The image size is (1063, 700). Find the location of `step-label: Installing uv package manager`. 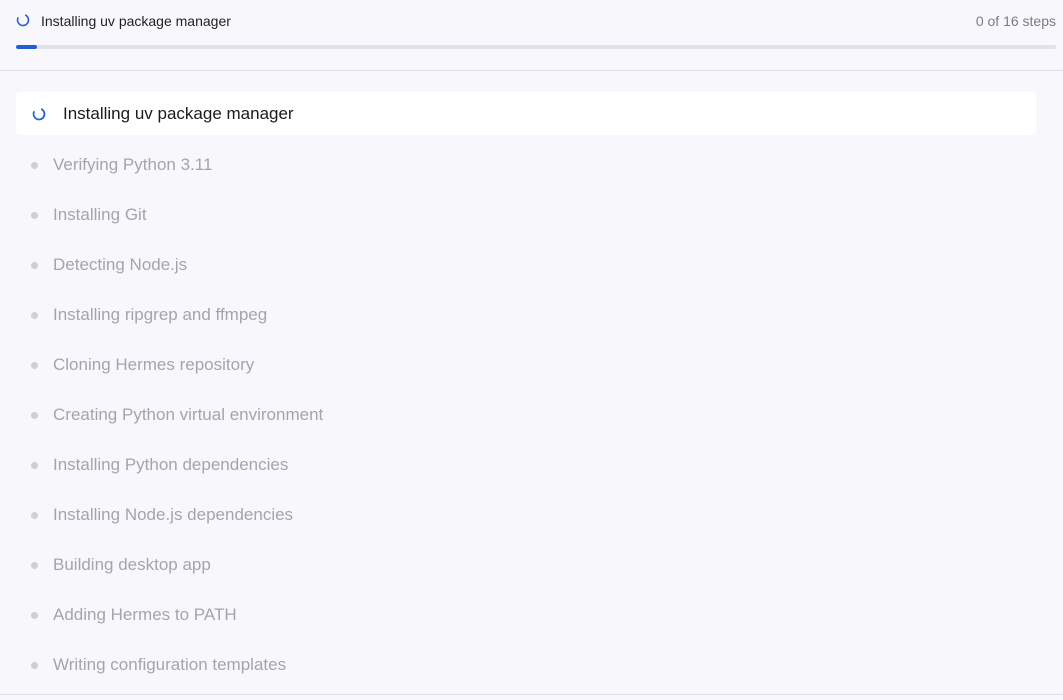

step-label: Installing uv package manager is located at coordinates (178, 113).